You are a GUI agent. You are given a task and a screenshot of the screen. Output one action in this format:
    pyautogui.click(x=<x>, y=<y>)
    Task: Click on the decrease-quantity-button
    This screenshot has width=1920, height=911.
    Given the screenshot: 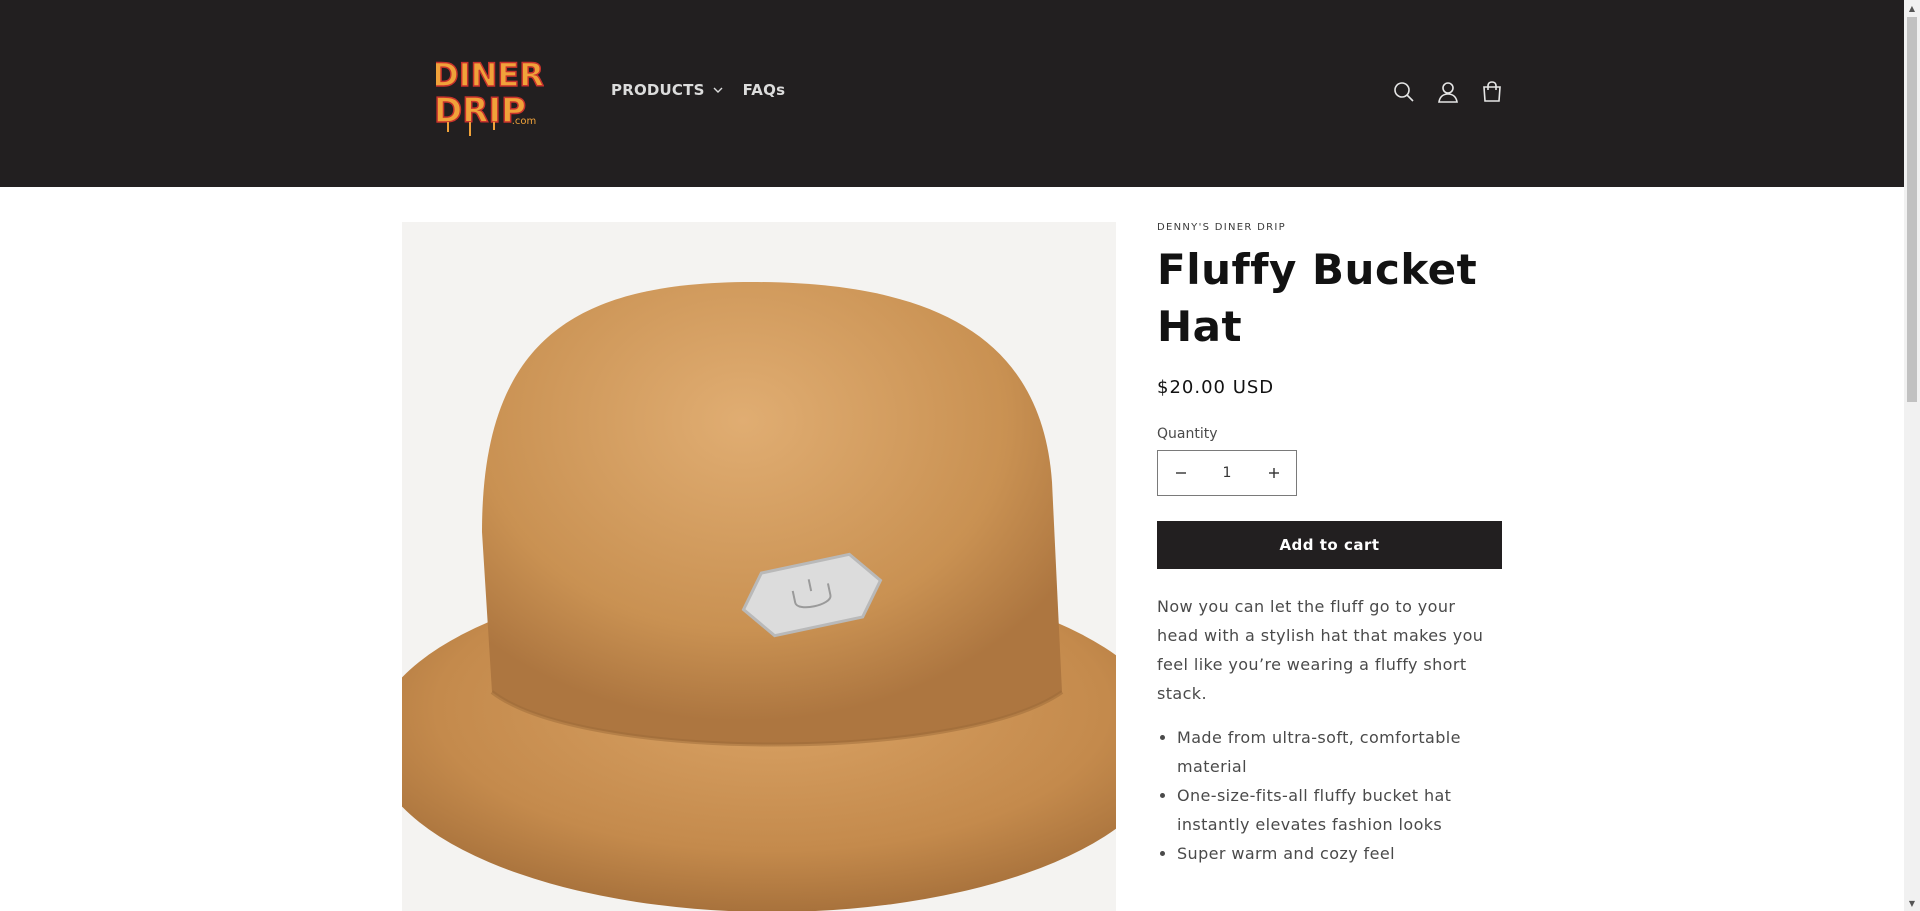 What is the action you would take?
    pyautogui.click(x=1180, y=473)
    